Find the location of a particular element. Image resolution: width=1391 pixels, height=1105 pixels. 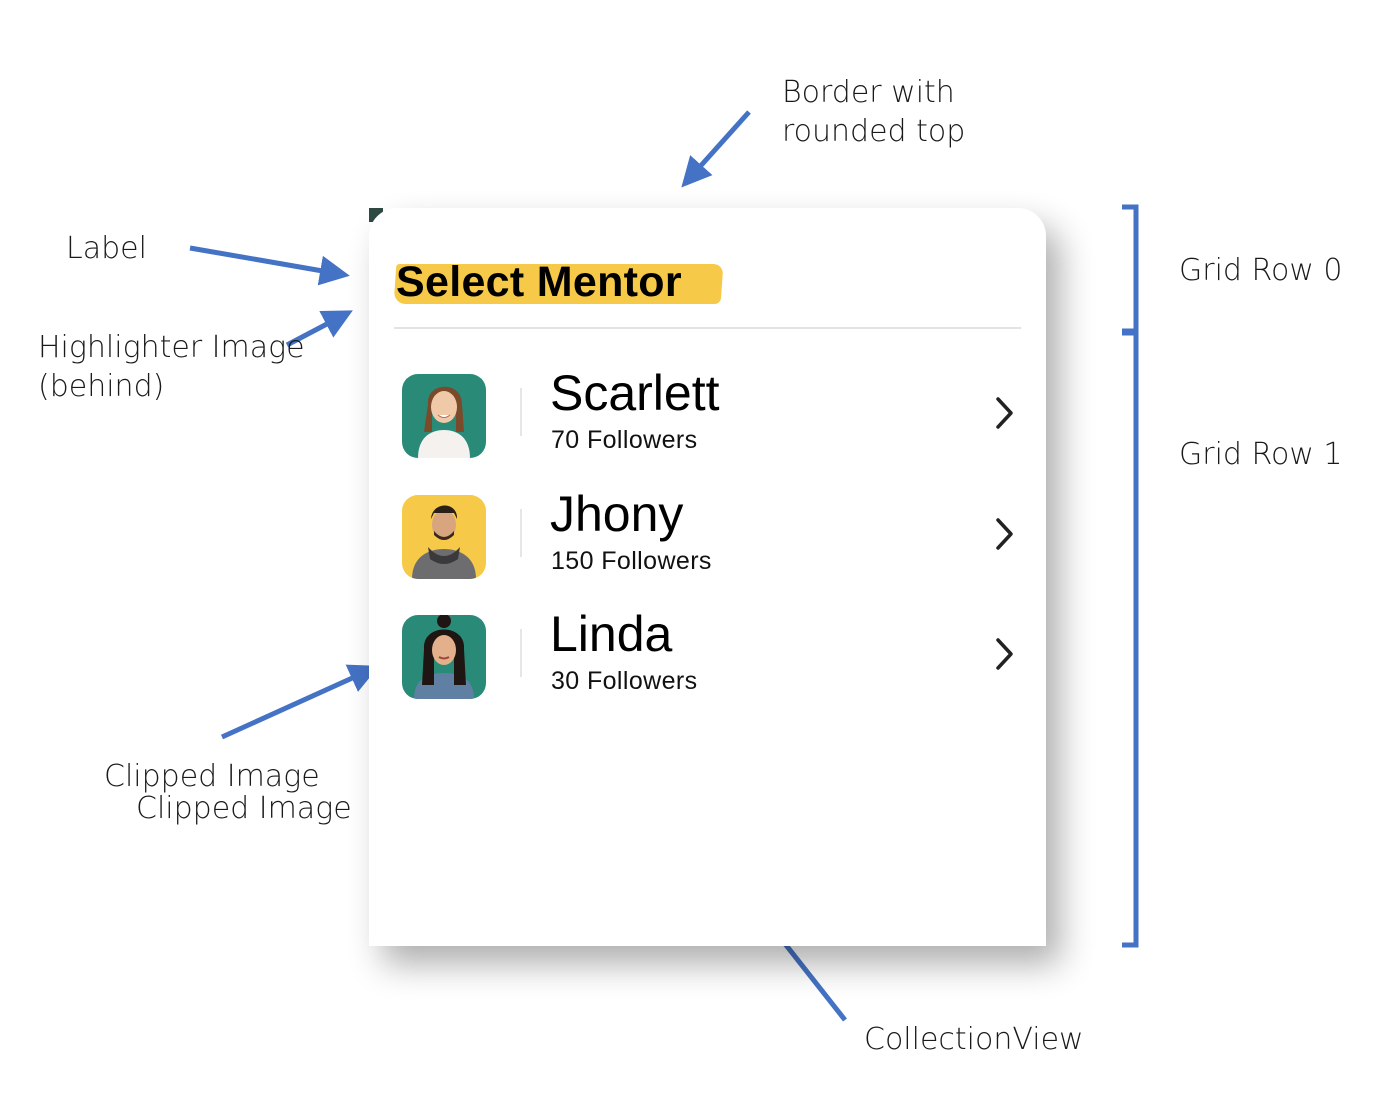

avatar-jhony is located at coordinates (444, 537).